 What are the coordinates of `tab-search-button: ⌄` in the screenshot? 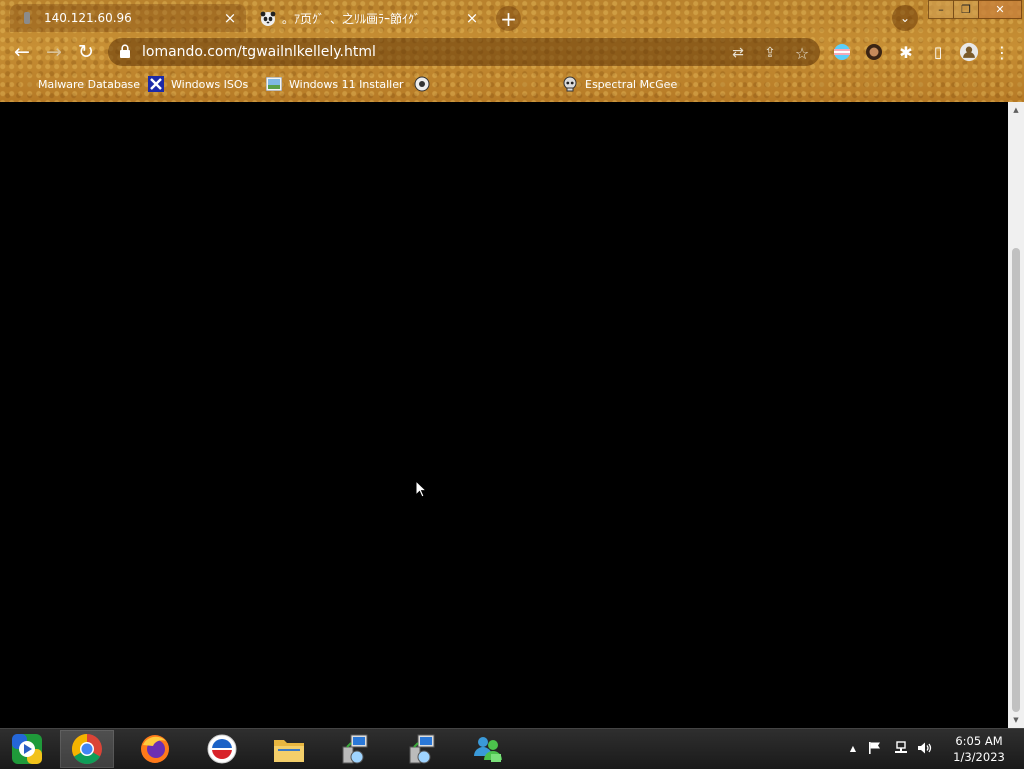 It's located at (905, 18).